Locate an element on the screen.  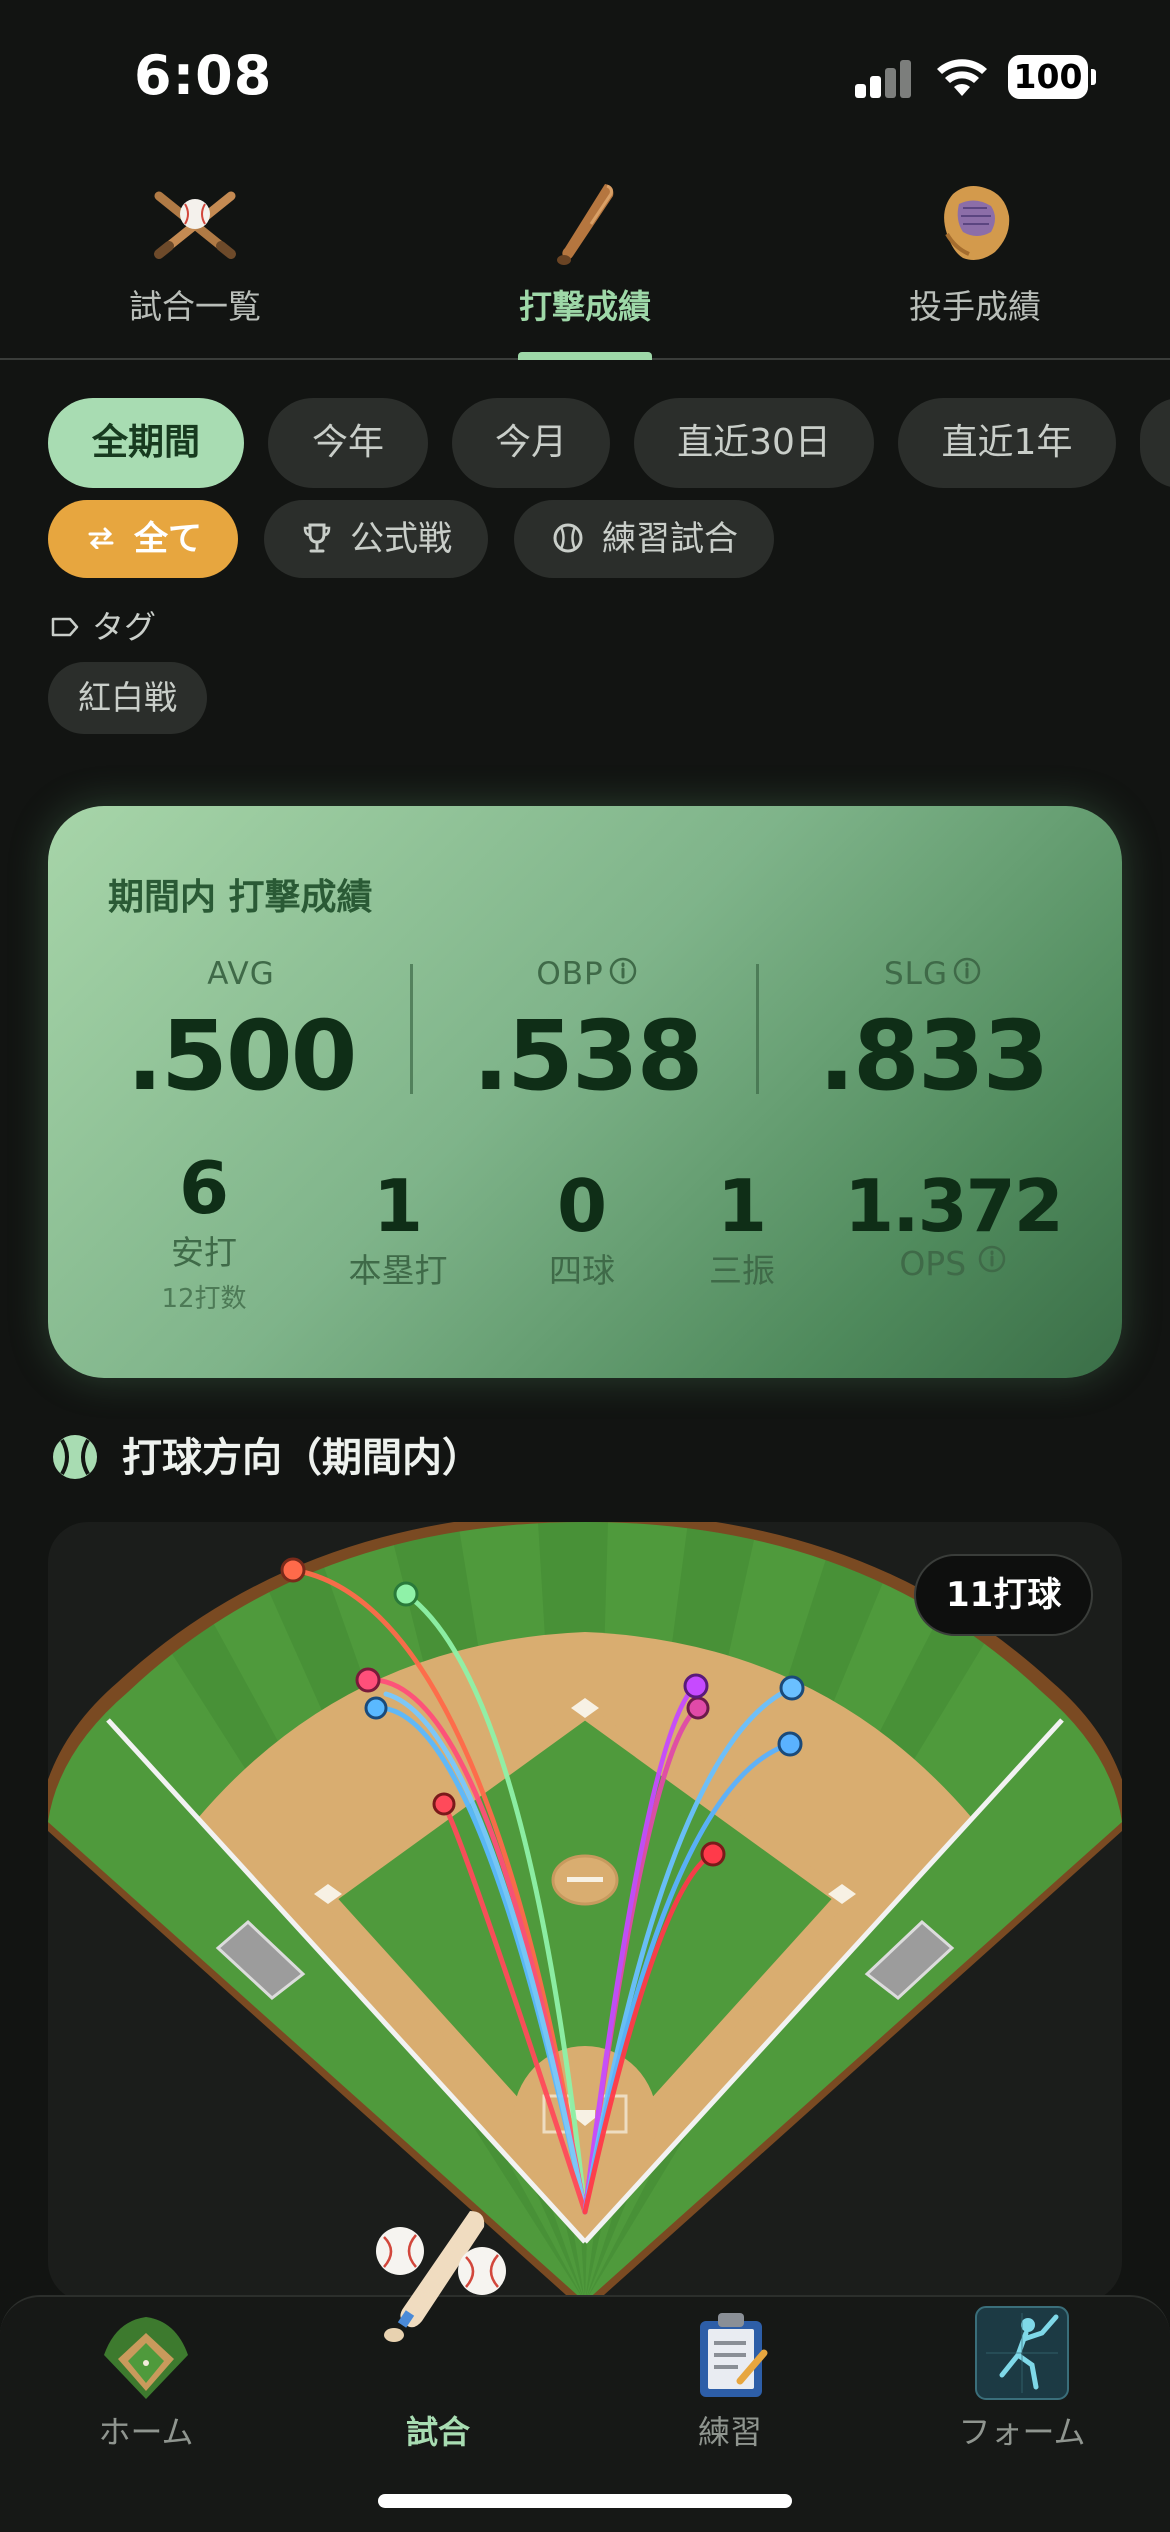
game-type-chip-official: 公式戦 is located at coordinates (376, 539).